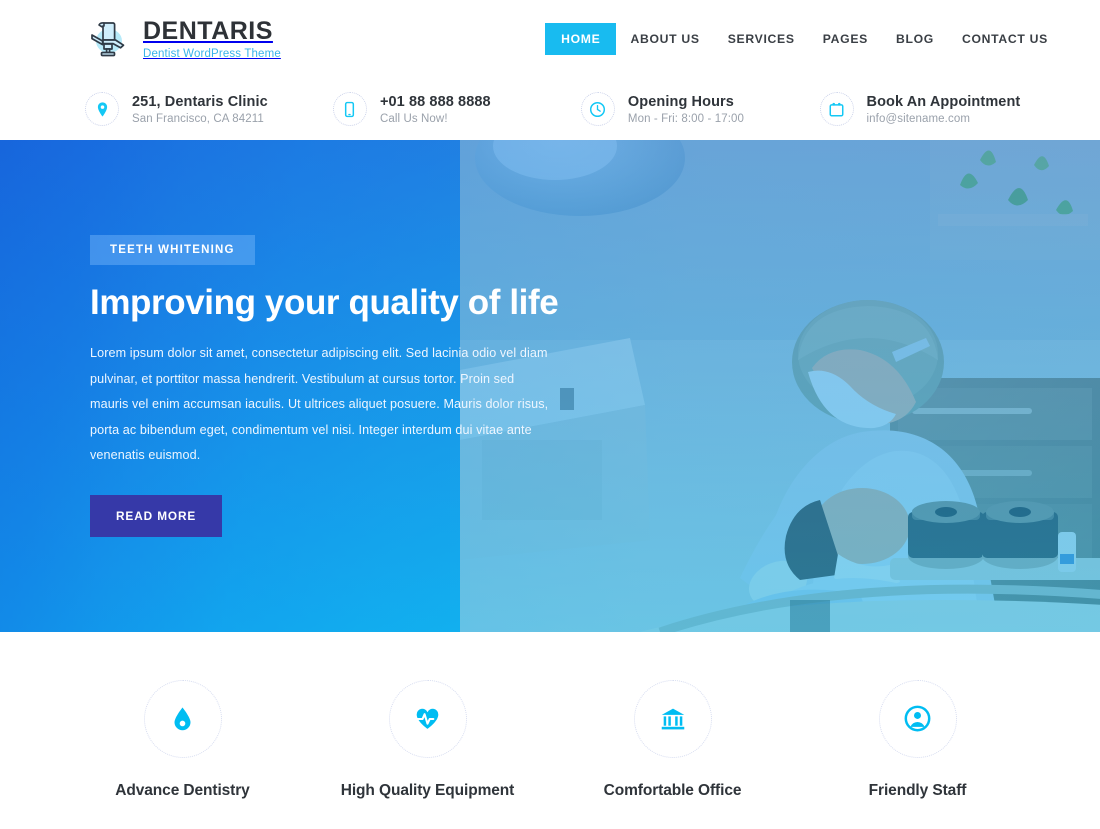 The width and height of the screenshot is (1100, 829). Describe the element at coordinates (182, 718) in the screenshot. I see `water-drop-icon` at that location.